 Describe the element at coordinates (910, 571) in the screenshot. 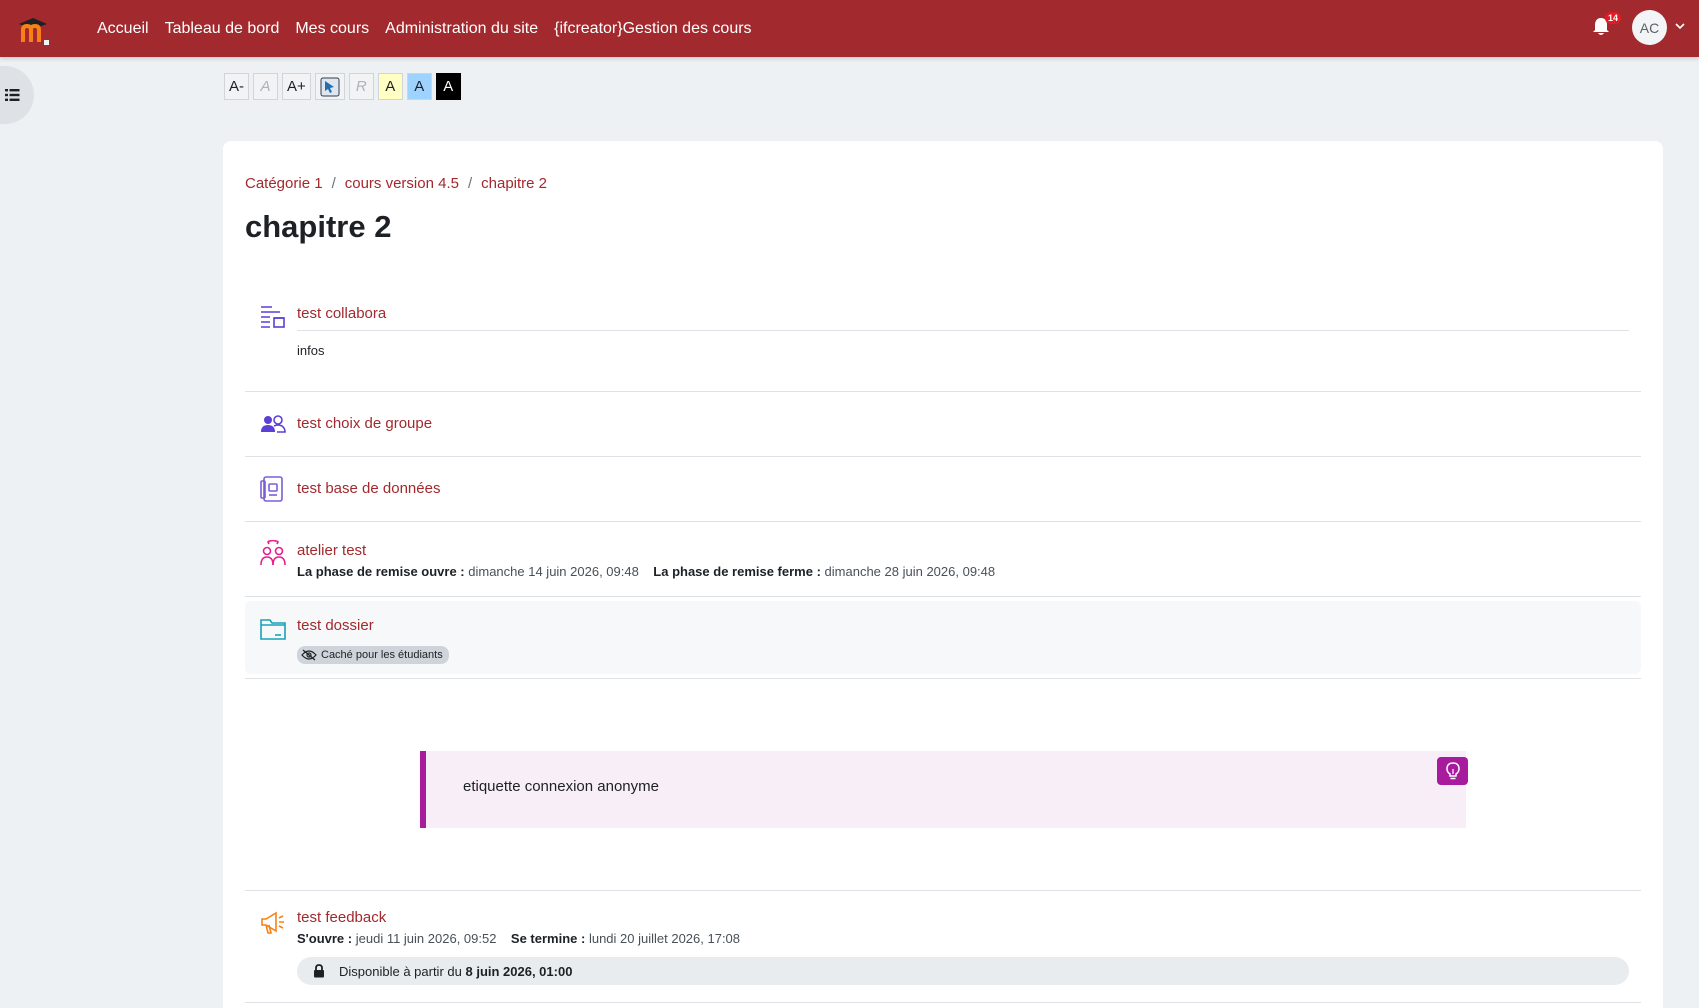

I see `close-date-value: dimanche 28 juin 2026, 09:48` at that location.